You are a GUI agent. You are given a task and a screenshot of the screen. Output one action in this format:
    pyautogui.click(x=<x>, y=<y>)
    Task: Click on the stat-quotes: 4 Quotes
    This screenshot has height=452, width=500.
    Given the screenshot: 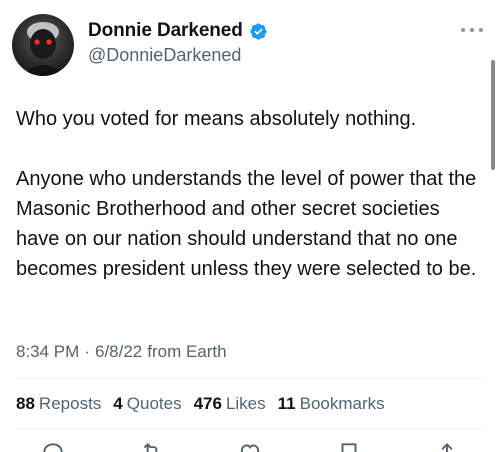 What is the action you would take?
    pyautogui.click(x=147, y=404)
    